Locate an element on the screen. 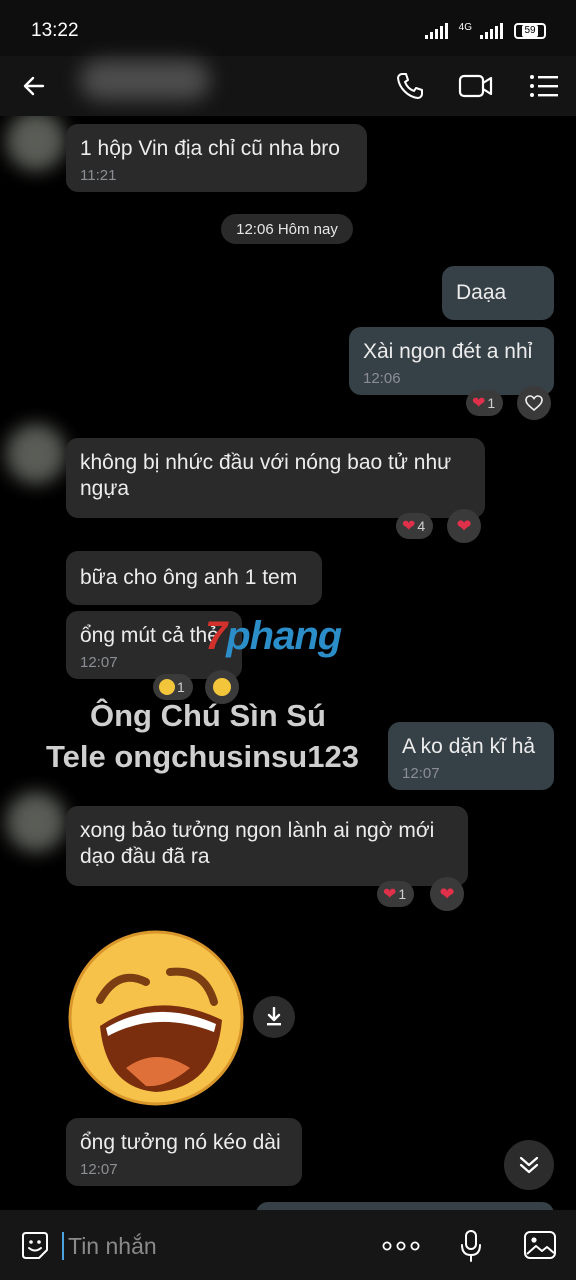 Image resolution: width=576 pixels, height=1280 pixels. list-menu-icon is located at coordinates (544, 86).